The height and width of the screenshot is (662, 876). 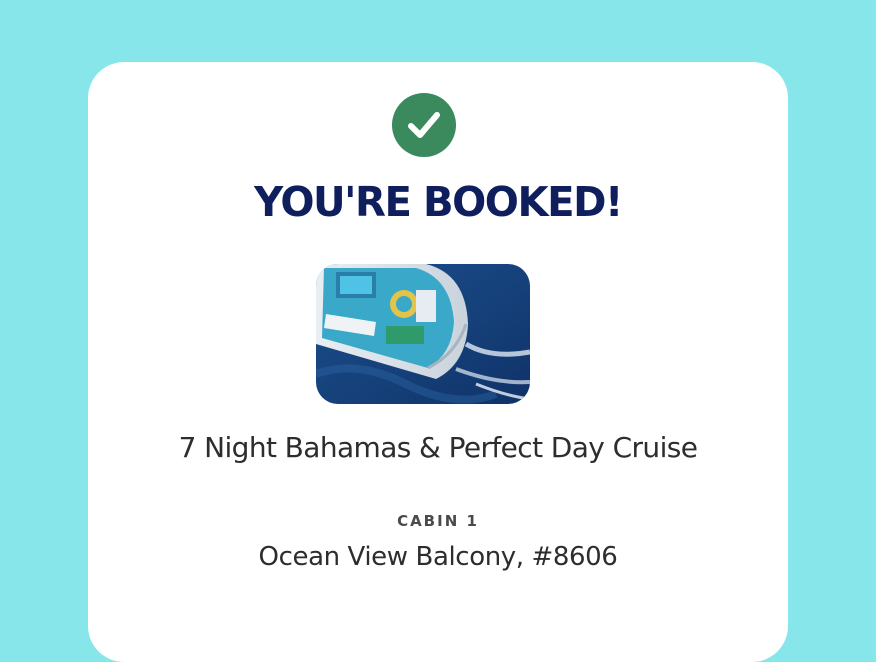 What do you see at coordinates (438, 557) in the screenshot?
I see `cabin-value: Ocean View Balcony, #8606` at bounding box center [438, 557].